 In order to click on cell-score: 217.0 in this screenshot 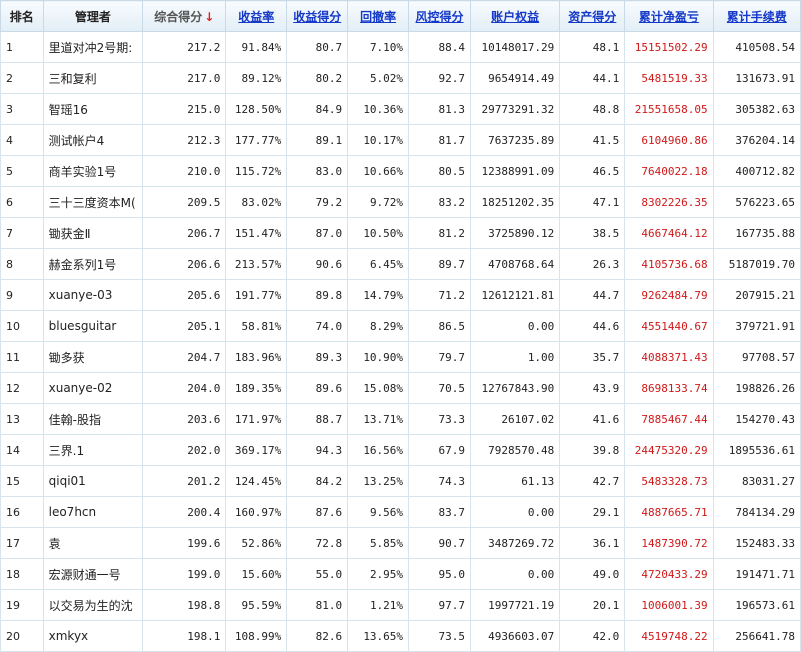, I will do `click(184, 78)`.